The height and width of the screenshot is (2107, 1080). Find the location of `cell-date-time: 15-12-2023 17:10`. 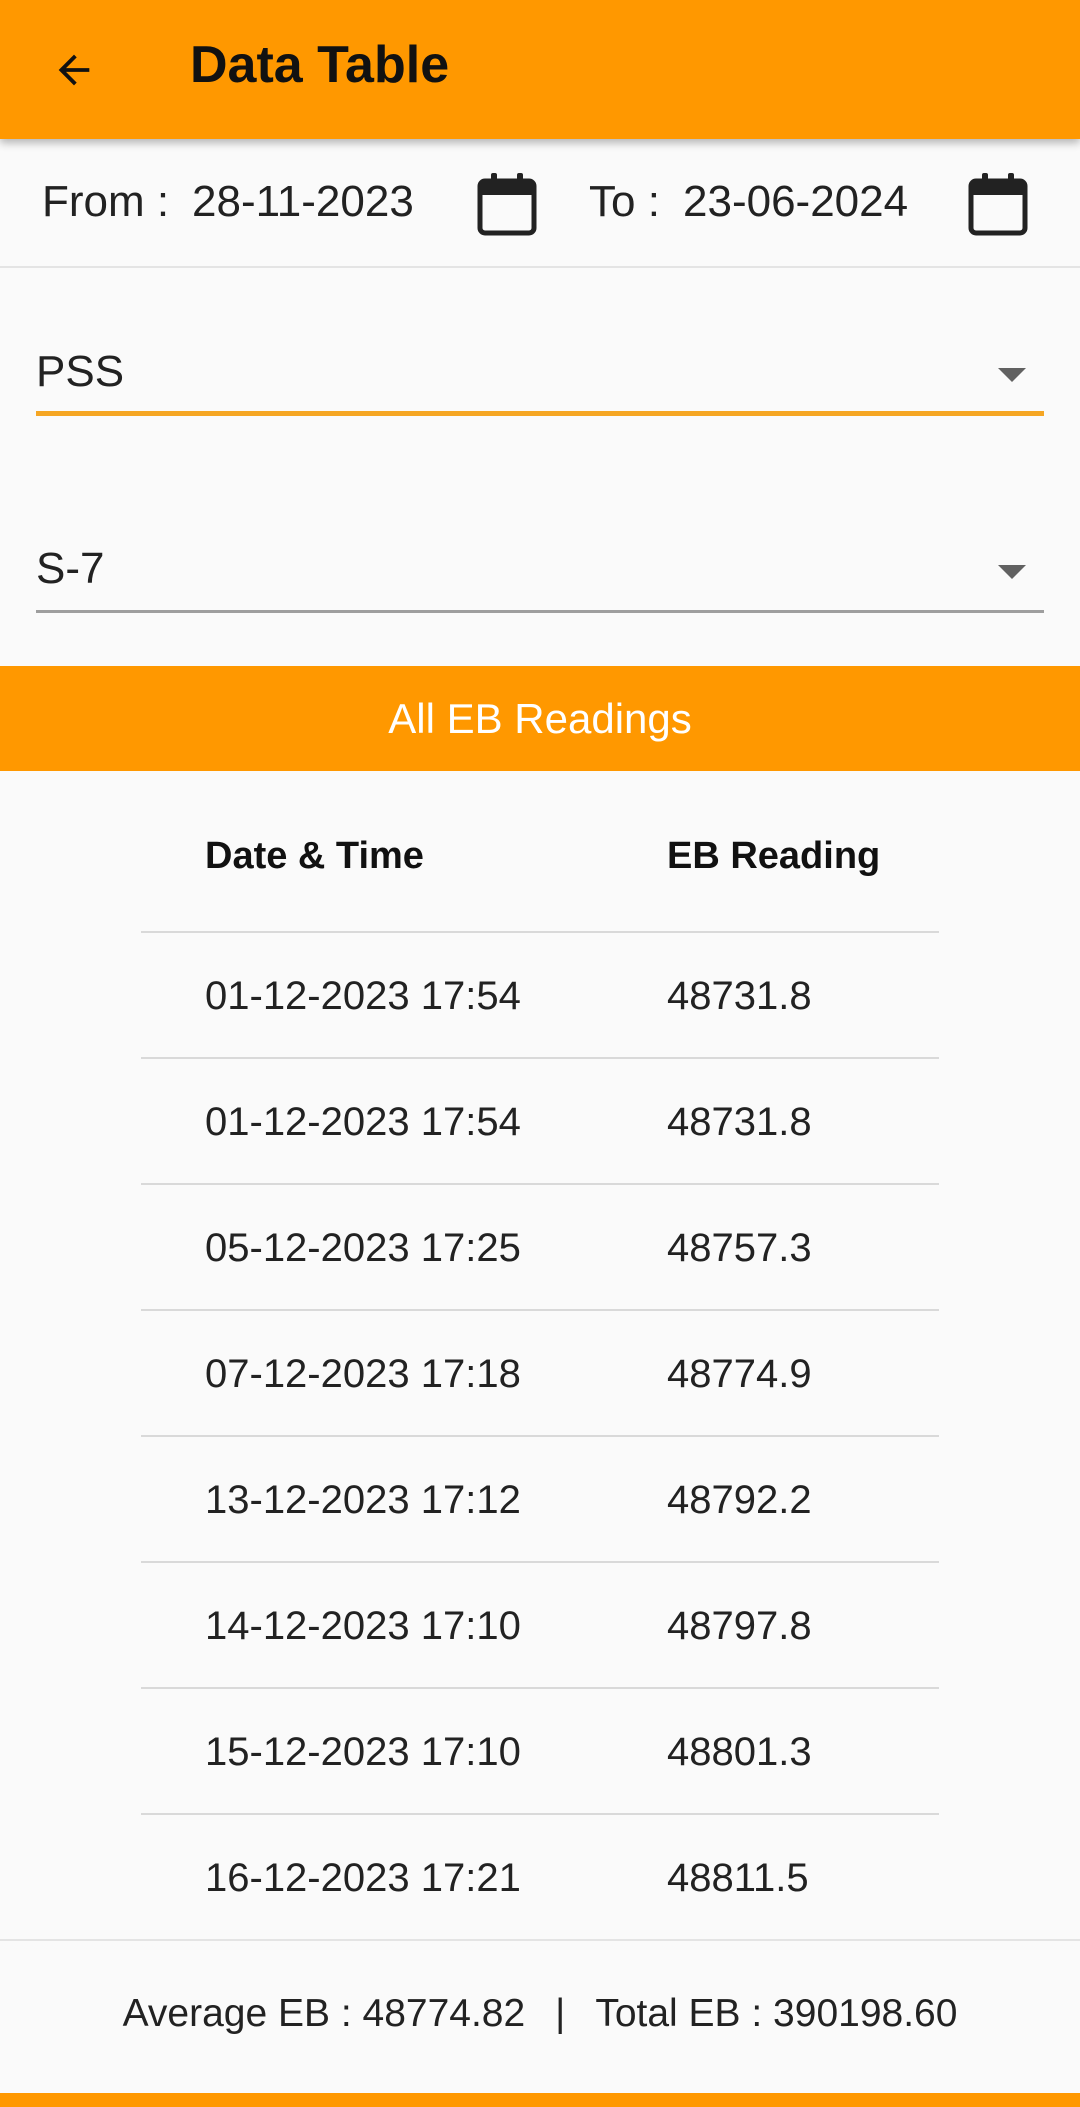

cell-date-time: 15-12-2023 17:10 is located at coordinates (363, 1752).